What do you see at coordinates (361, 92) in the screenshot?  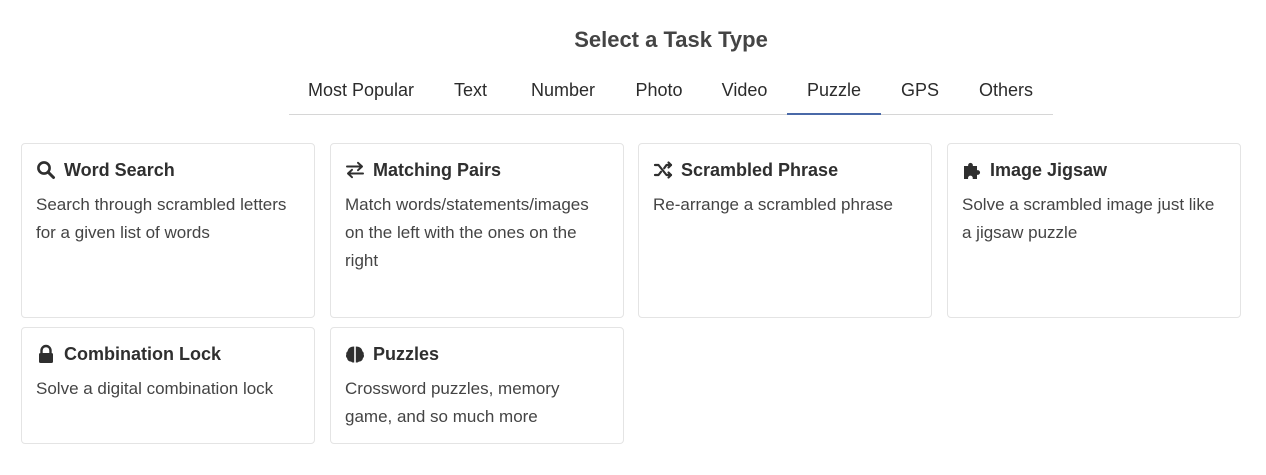 I see `tab-most-popular: Most Popular` at bounding box center [361, 92].